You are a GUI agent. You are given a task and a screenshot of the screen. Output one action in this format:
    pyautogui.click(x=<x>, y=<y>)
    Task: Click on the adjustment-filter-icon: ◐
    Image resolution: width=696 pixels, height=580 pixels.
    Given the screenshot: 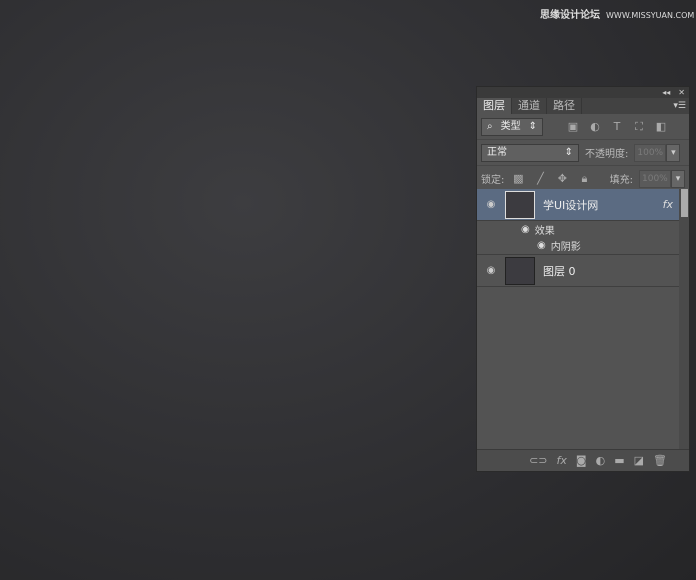 What is the action you would take?
    pyautogui.click(x=595, y=126)
    